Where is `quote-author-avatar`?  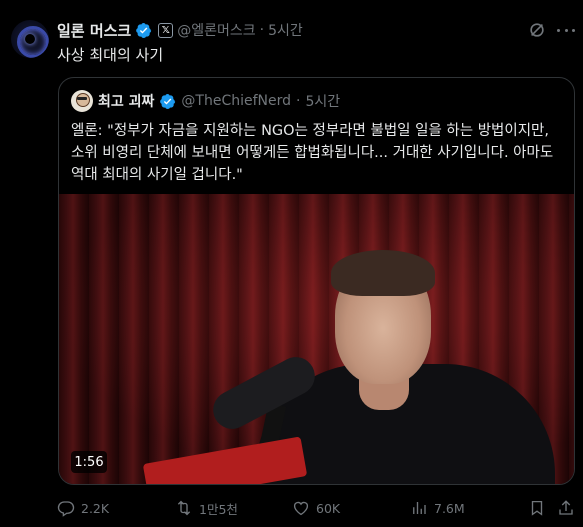
quote-author-avatar is located at coordinates (82, 101).